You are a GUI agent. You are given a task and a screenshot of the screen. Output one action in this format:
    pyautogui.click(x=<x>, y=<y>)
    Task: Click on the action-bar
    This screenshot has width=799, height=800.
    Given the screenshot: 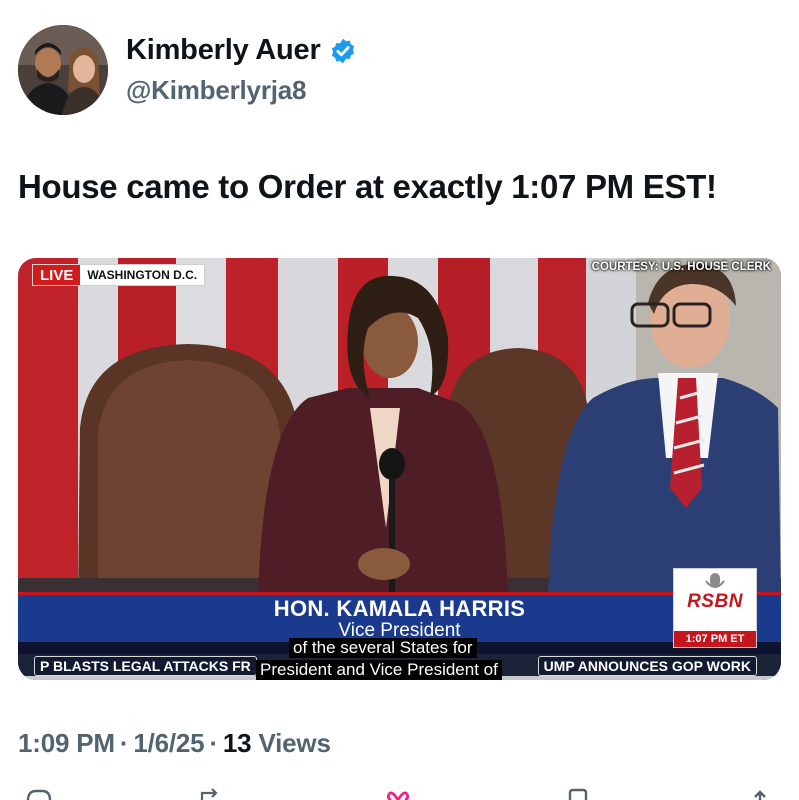 What is the action you would take?
    pyautogui.click(x=399, y=794)
    